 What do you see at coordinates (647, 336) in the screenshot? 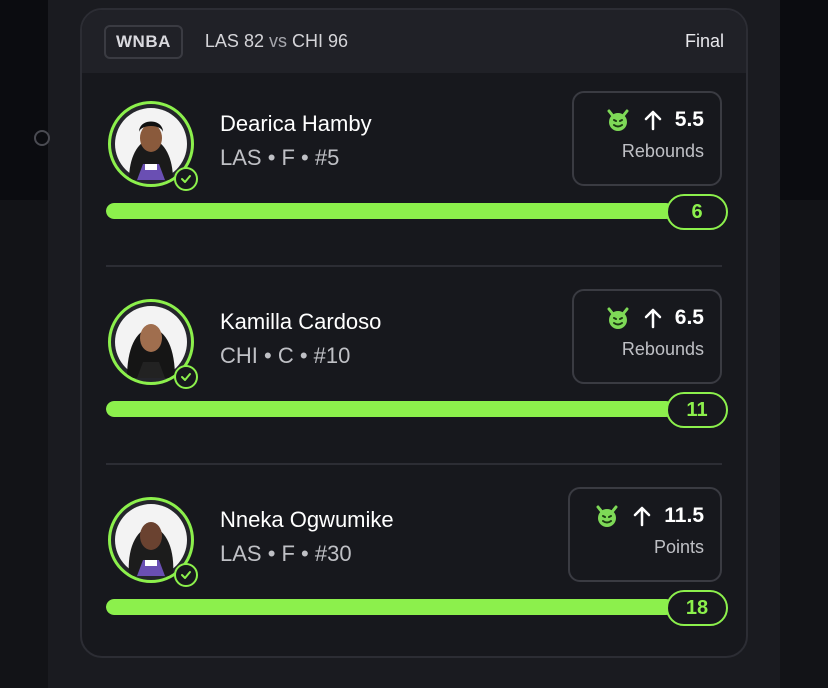
I see `pick-box: 6.5 Rebounds` at bounding box center [647, 336].